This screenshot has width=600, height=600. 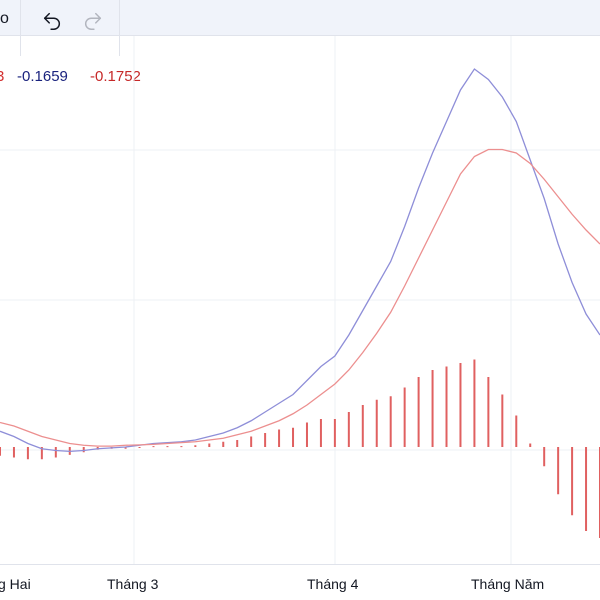 I want to click on x-axis-label-may: Tháng Năm, so click(x=508, y=584).